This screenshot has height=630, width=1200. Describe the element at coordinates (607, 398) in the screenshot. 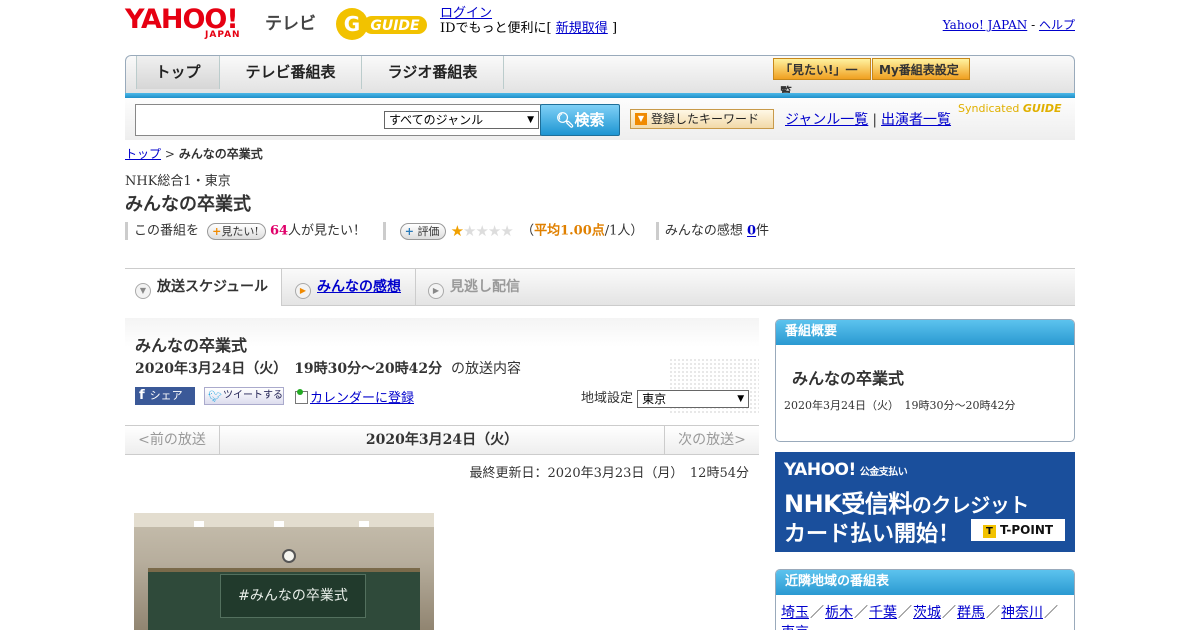

I see `region-label: 地域設定` at that location.